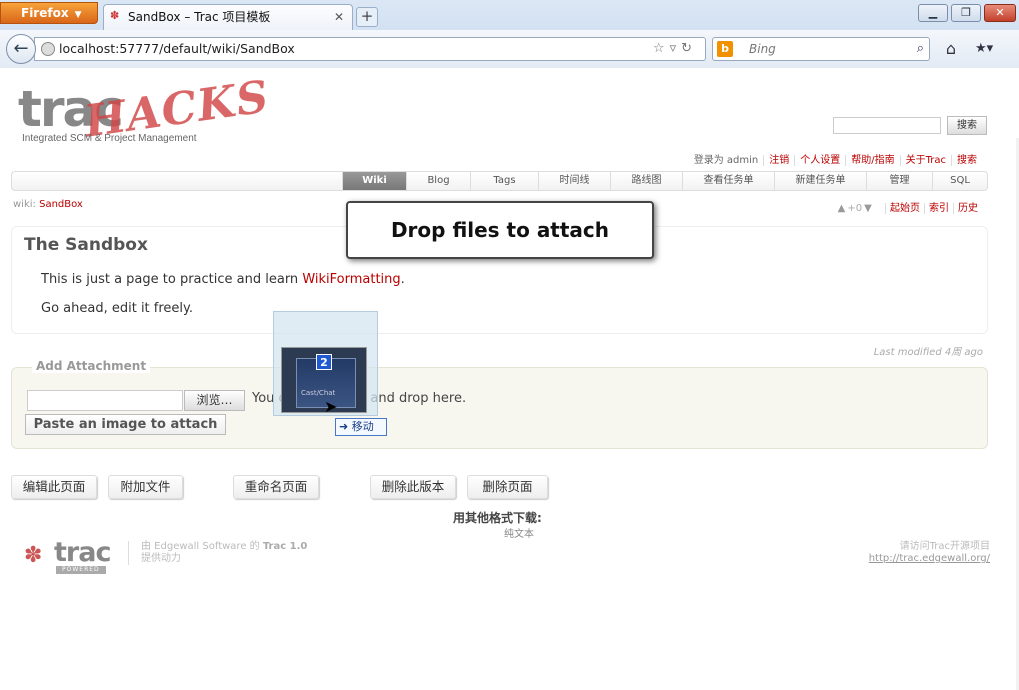  Describe the element at coordinates (928, 352) in the screenshot. I see `last-modified: Last modified 4周 ago` at that location.